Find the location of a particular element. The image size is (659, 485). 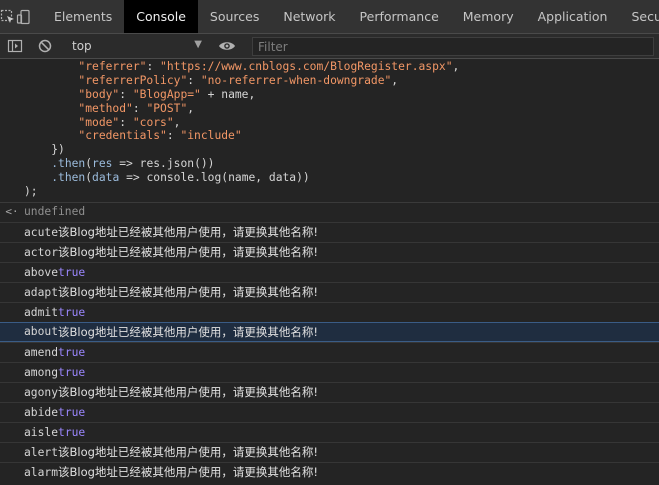

code-line: "body": "BlogApp=" + name, is located at coordinates (167, 94).